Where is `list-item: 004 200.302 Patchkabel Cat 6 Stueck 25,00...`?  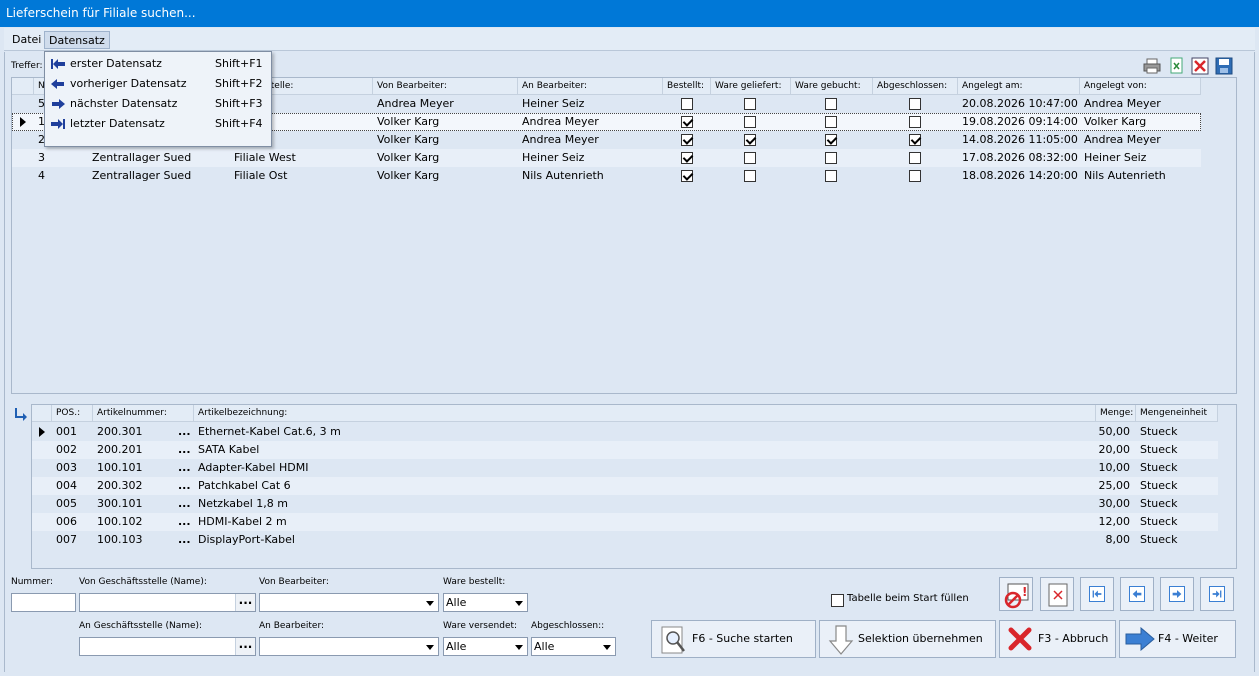
list-item: 004 200.302 Patchkabel Cat 6 Stueck 25,00... is located at coordinates (625, 486).